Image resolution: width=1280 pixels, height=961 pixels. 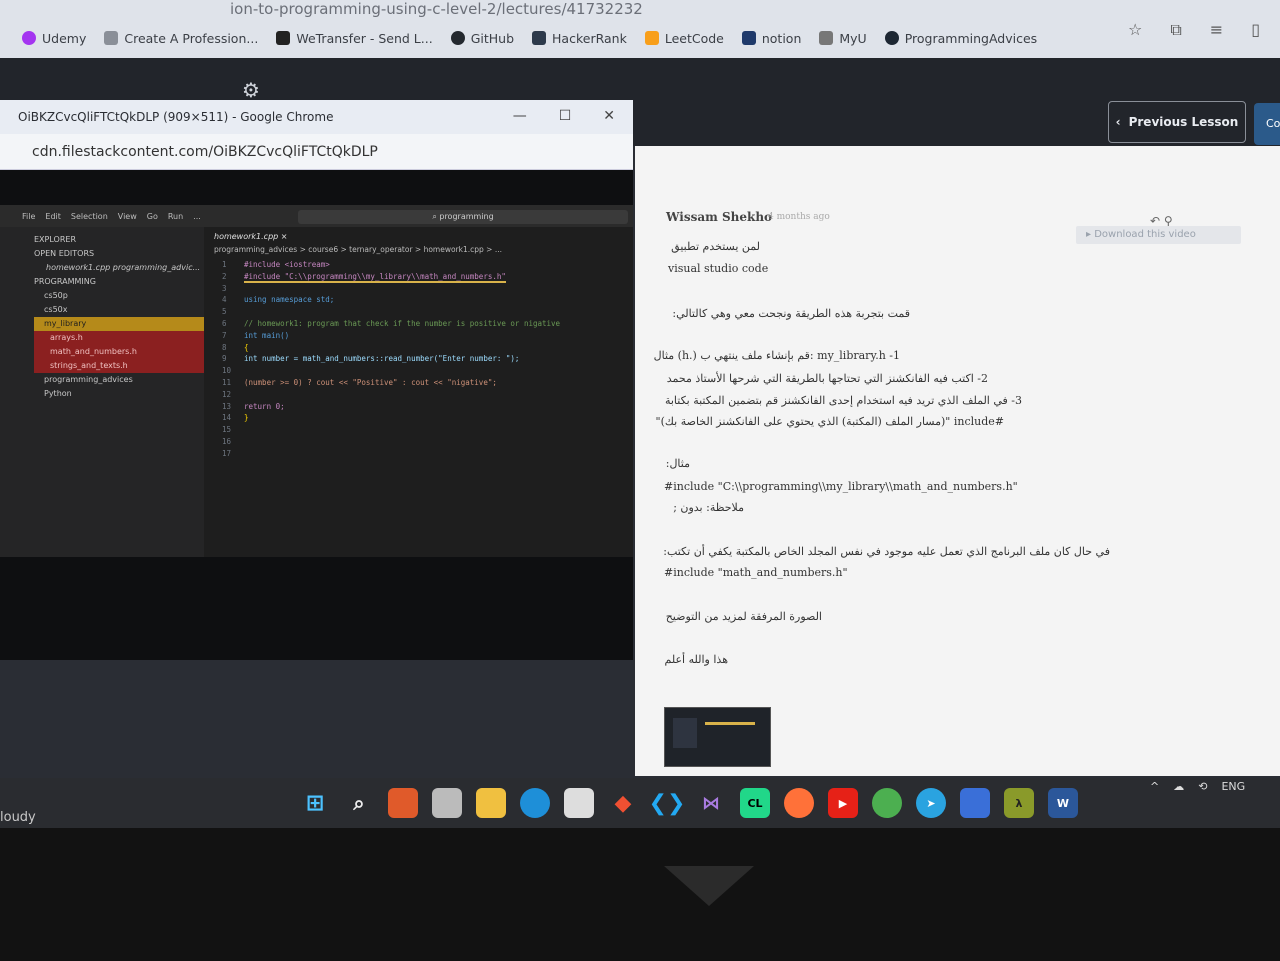 I want to click on tree-item: strings_and_texts.h, so click(x=119, y=366).